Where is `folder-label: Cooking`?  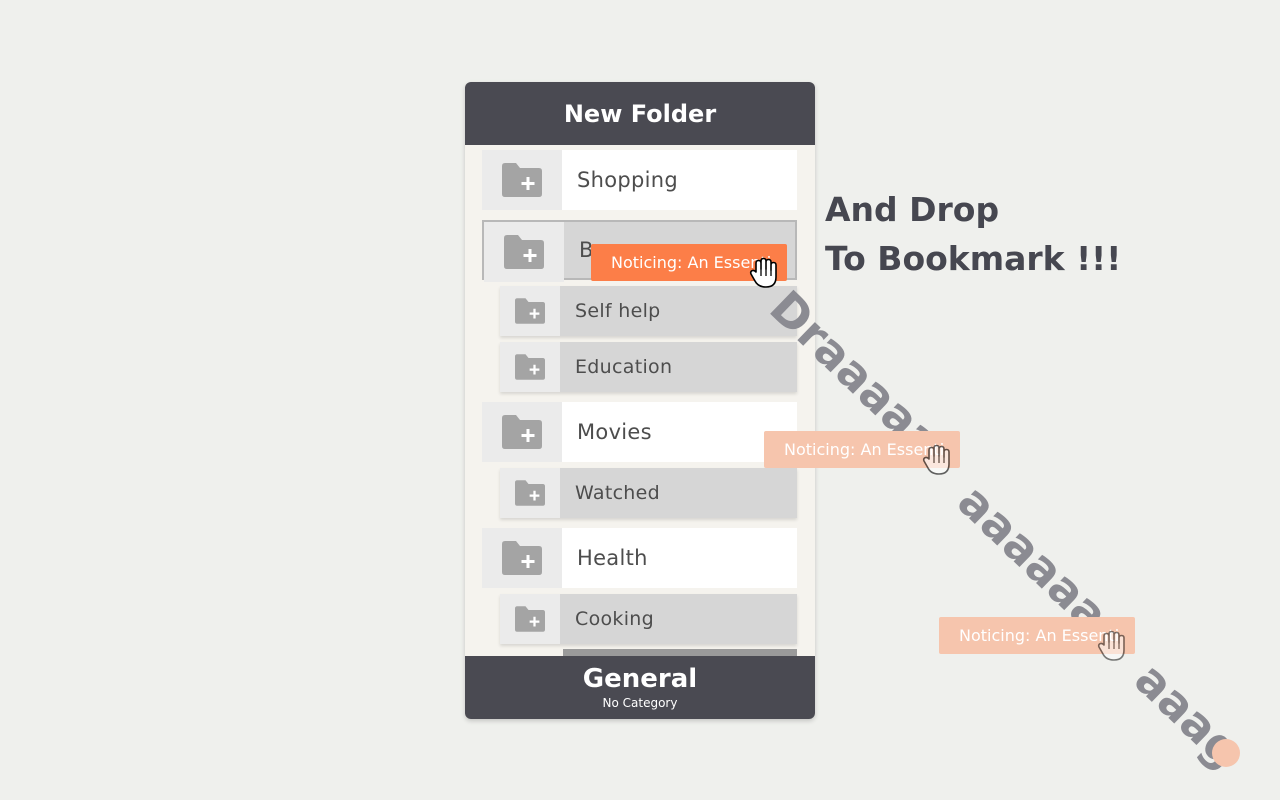
folder-label: Cooking is located at coordinates (614, 619).